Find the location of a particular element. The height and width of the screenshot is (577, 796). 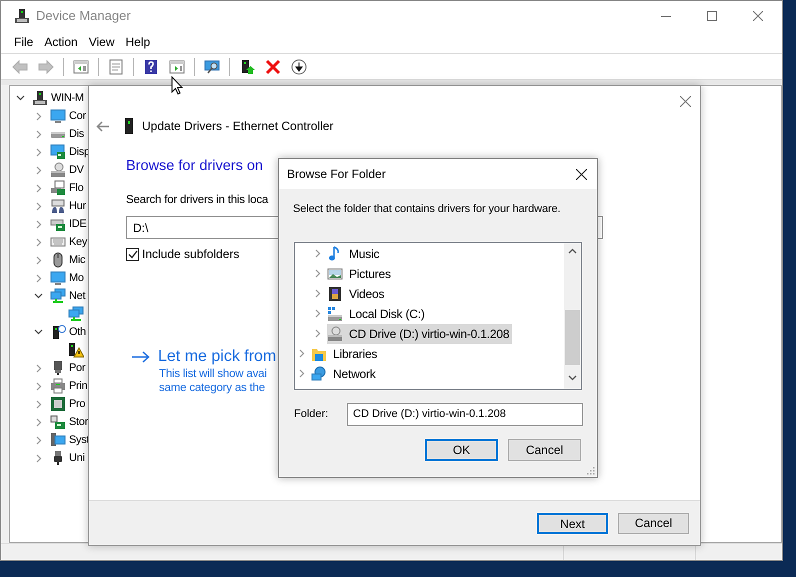

wizard-title: Update Drivers - Ethernet Controller is located at coordinates (238, 126).